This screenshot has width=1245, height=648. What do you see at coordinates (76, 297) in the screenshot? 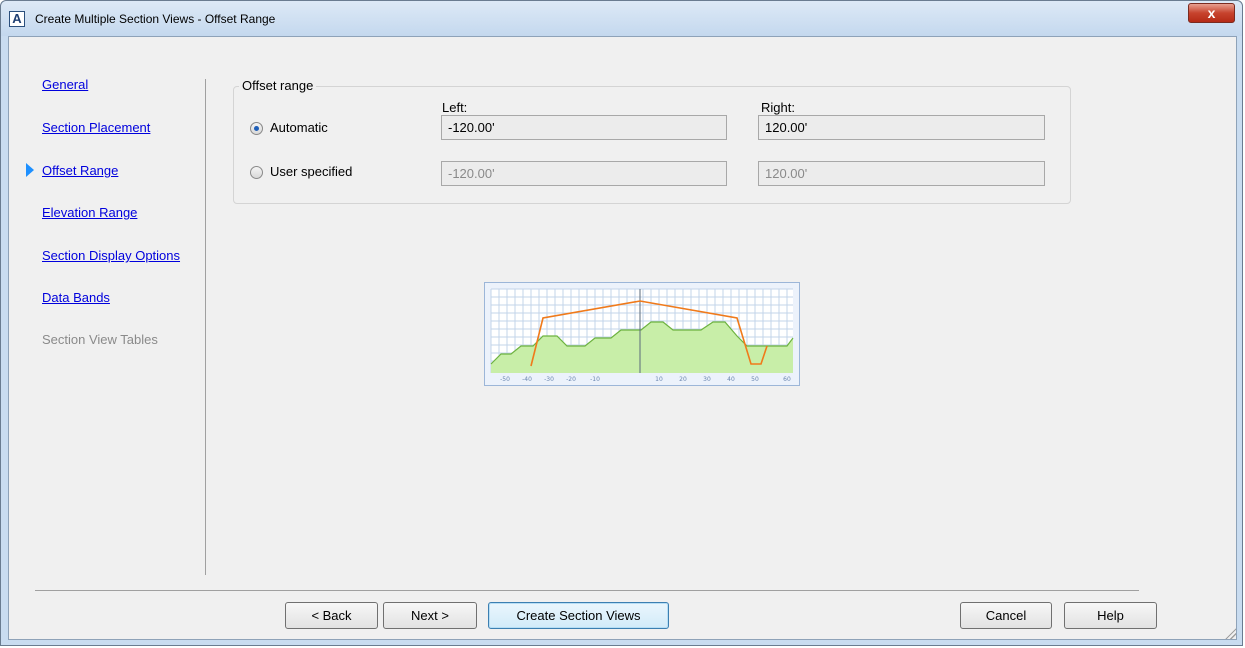
I see `nav-item-data-bands: Data Bands` at bounding box center [76, 297].